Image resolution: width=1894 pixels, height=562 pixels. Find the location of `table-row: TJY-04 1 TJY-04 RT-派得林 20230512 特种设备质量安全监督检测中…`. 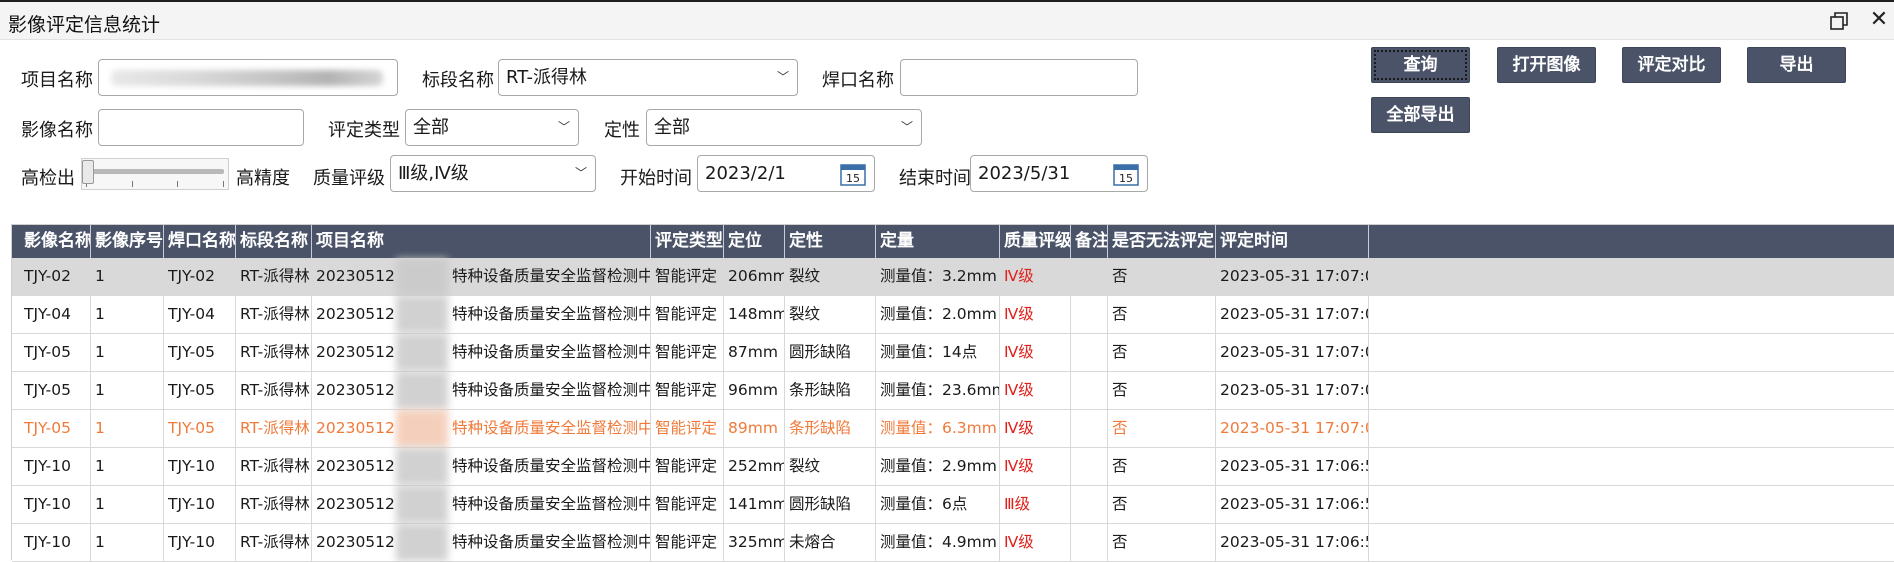

table-row: TJY-04 1 TJY-04 RT-派得林 20230512 特种设备质量安全监督检测中… is located at coordinates (953, 315).